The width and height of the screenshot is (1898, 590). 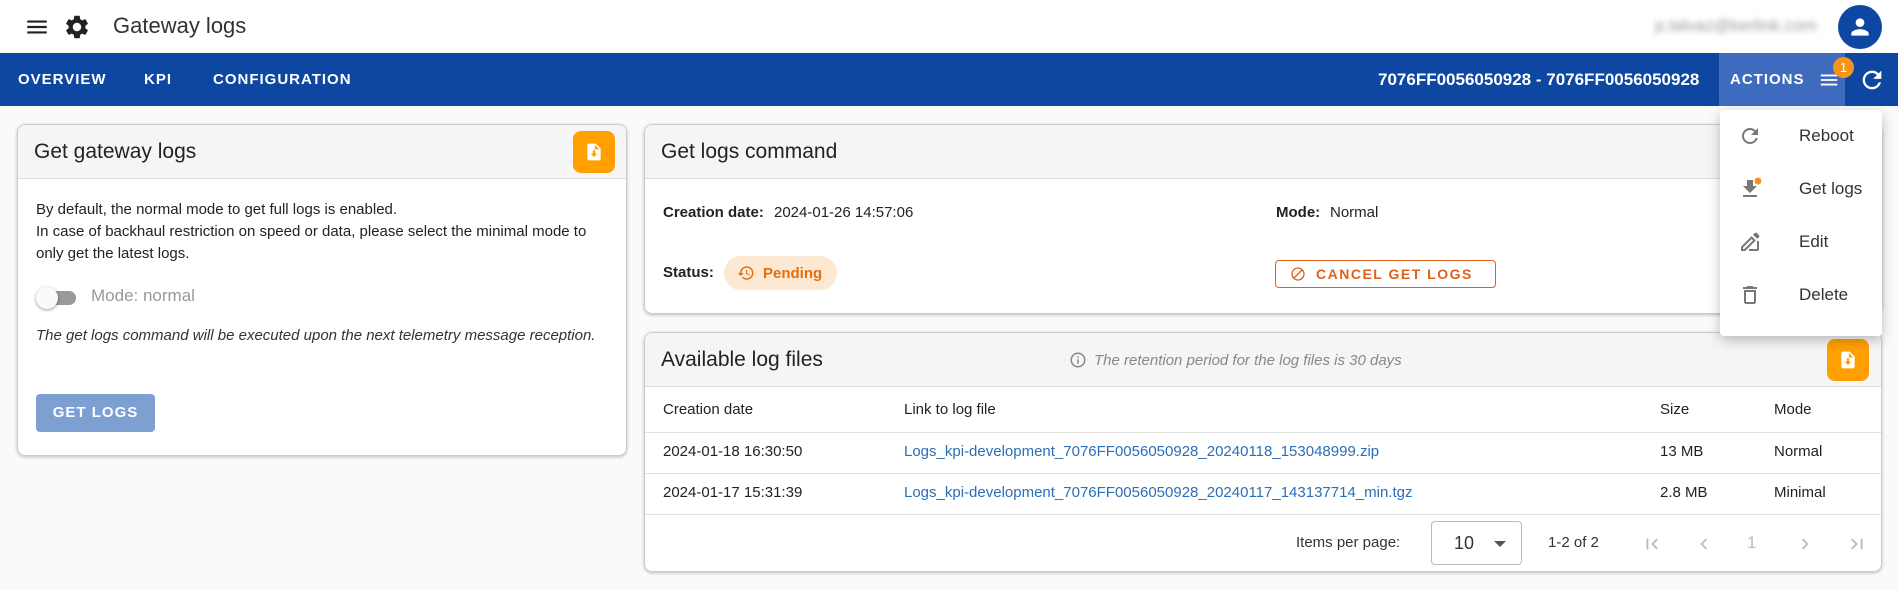 I want to click on column-header-creation-date: Creation date, so click(x=708, y=409).